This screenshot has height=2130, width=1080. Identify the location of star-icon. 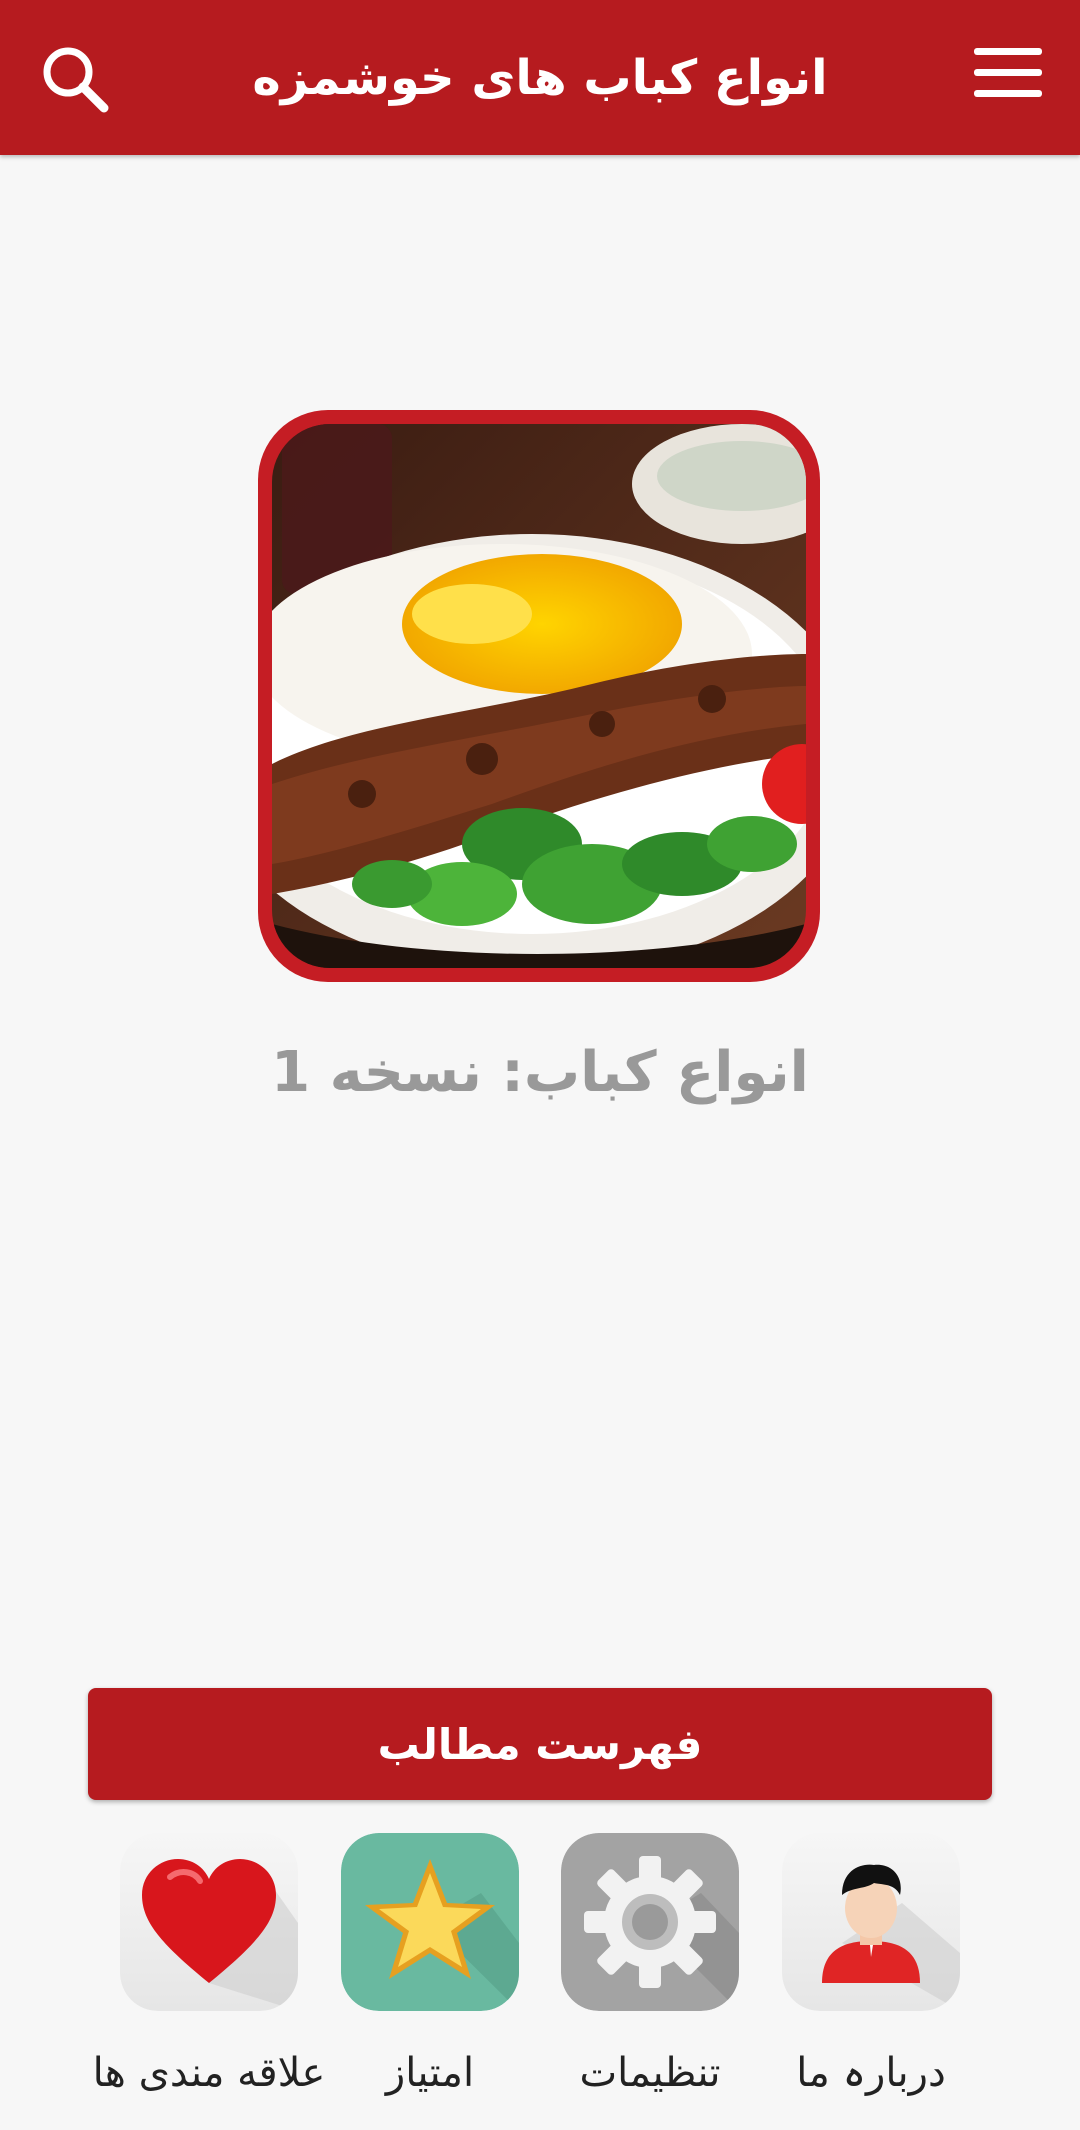
(430, 1922).